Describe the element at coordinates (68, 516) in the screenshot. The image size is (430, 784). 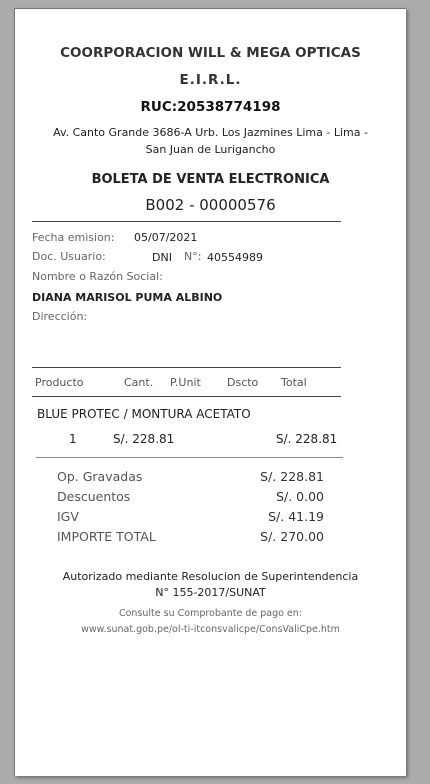
I see `total-label-igv: IGV` at that location.